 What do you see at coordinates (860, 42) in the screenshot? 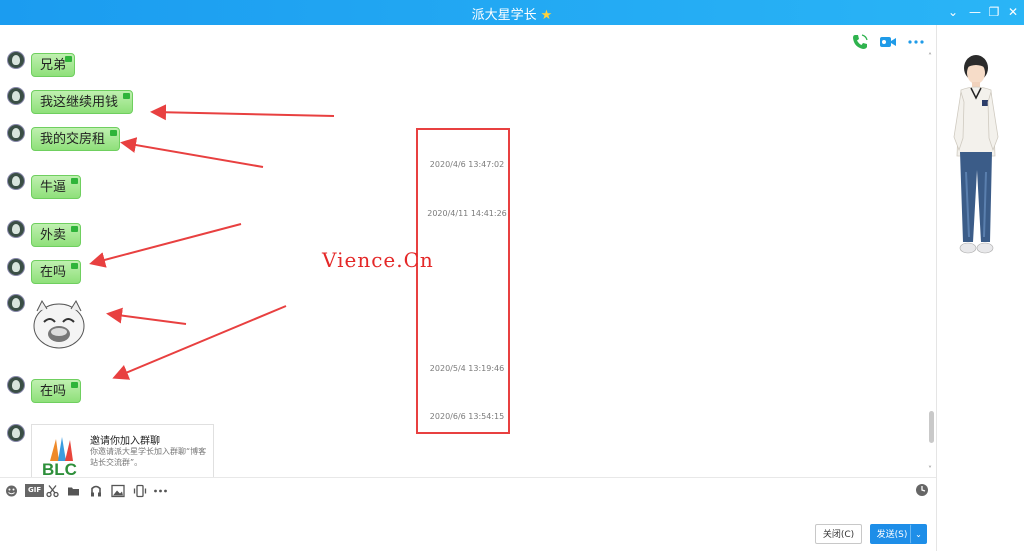
I see `phone-icon` at bounding box center [860, 42].